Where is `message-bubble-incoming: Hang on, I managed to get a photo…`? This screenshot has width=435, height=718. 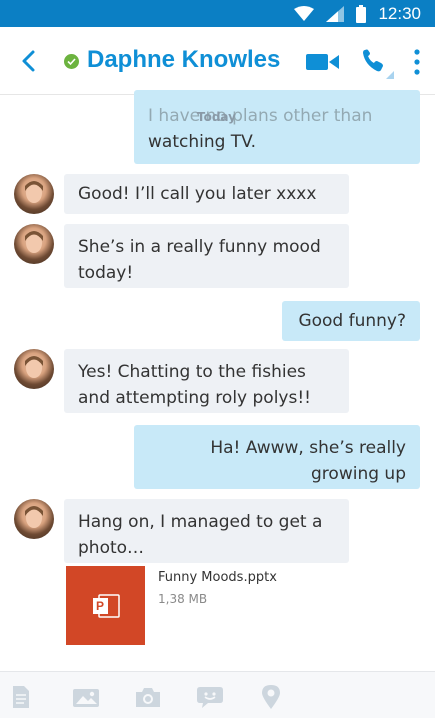
message-bubble-incoming: Hang on, I managed to get a photo… is located at coordinates (206, 531).